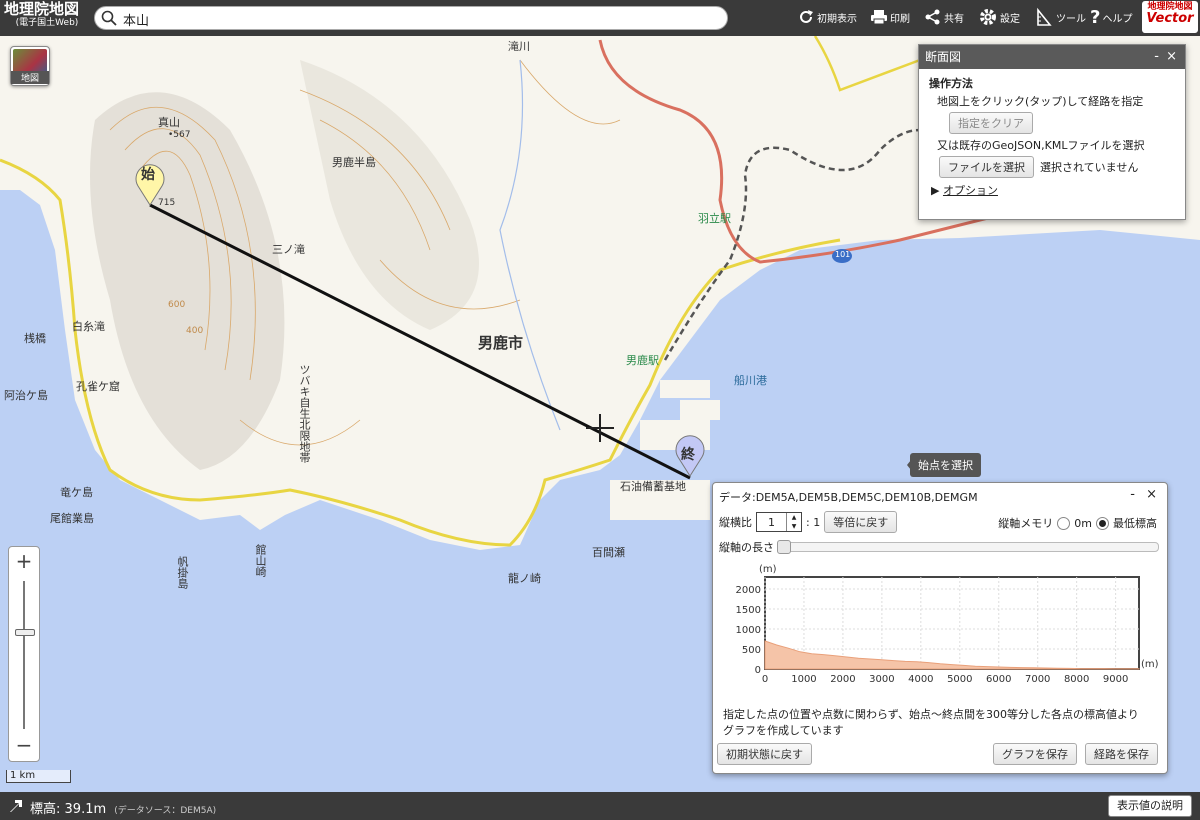 The height and width of the screenshot is (820, 1200). What do you see at coordinates (988, 17) in the screenshot?
I see `gear-icon` at bounding box center [988, 17].